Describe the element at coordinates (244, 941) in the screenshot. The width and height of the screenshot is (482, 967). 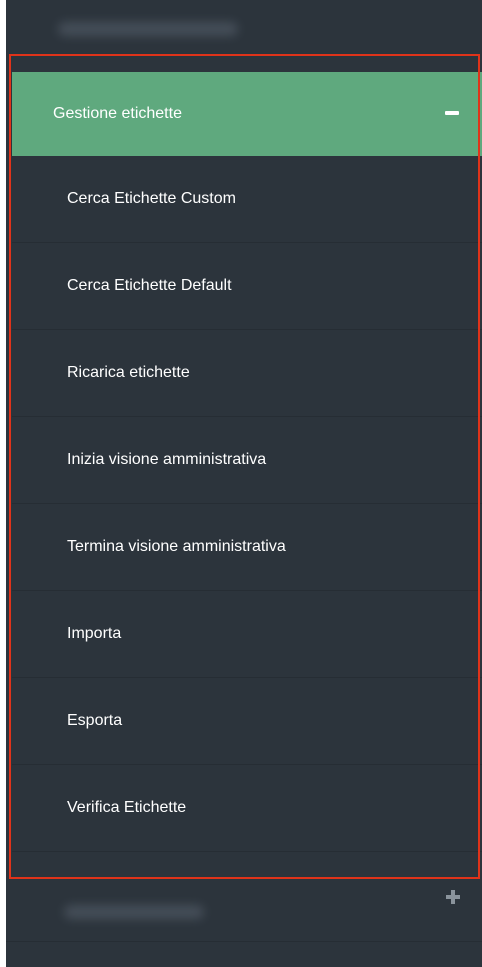
I see `divider` at that location.